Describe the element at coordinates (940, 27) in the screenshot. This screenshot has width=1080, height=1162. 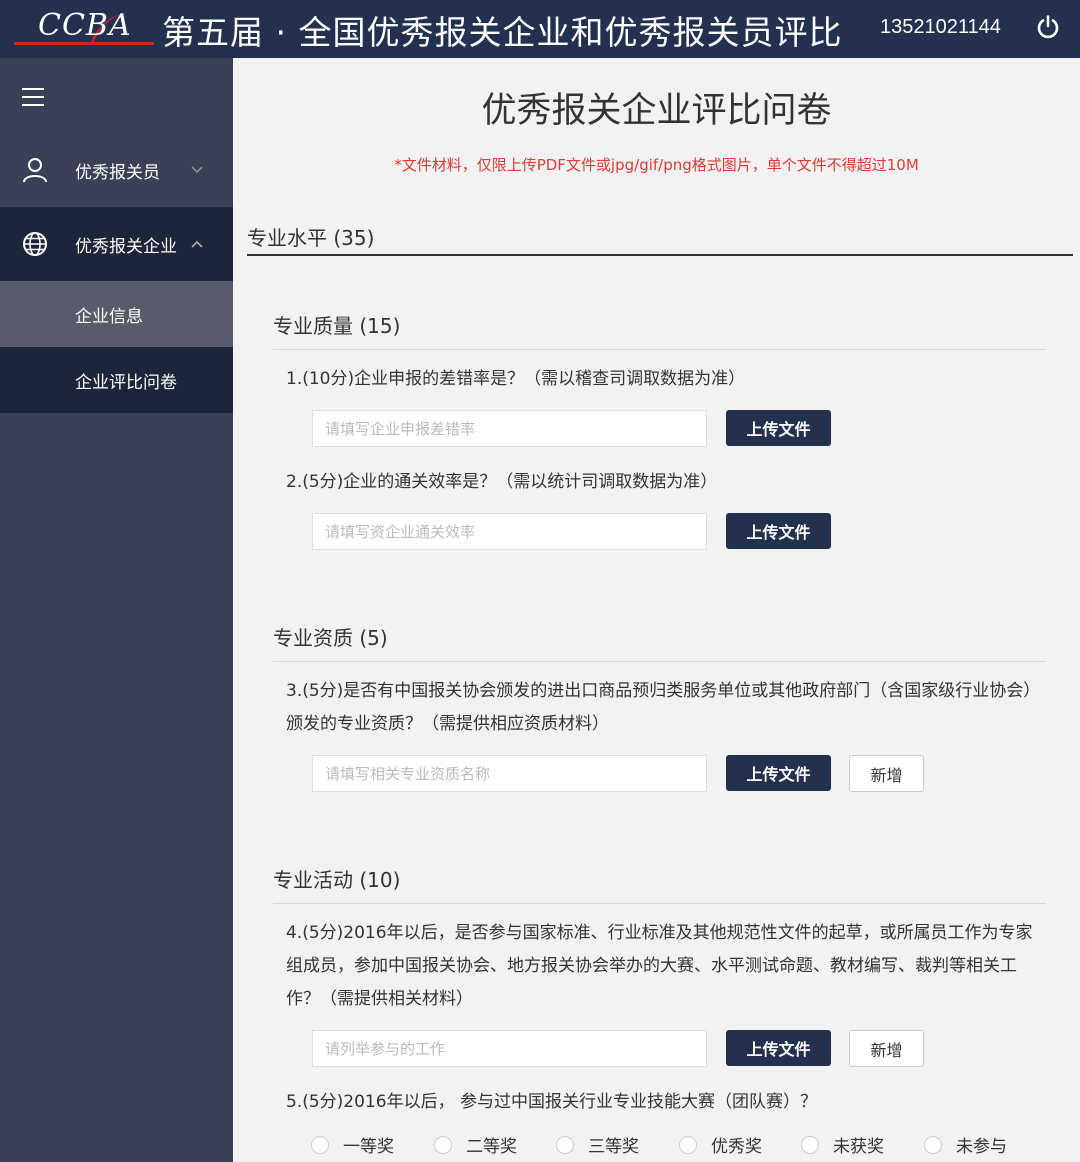
I see `user-phone: 13521021144` at that location.